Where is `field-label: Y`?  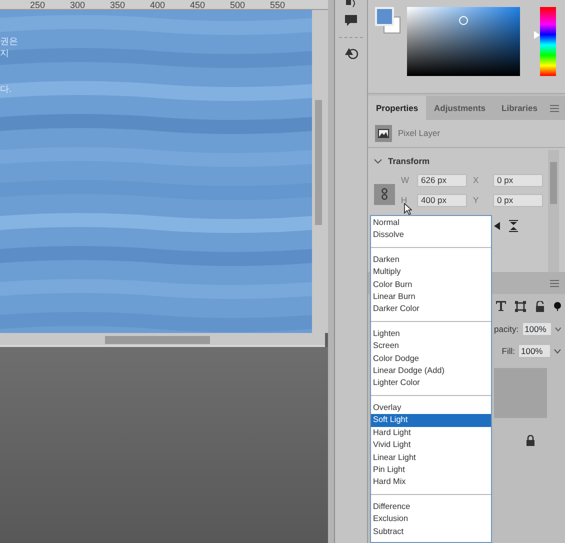 field-label: Y is located at coordinates (476, 200).